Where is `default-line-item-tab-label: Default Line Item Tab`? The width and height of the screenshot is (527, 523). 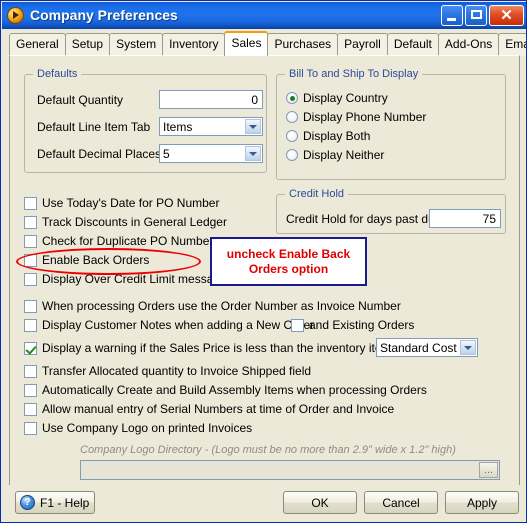 default-line-item-tab-label: Default Line Item Tab is located at coordinates (94, 127).